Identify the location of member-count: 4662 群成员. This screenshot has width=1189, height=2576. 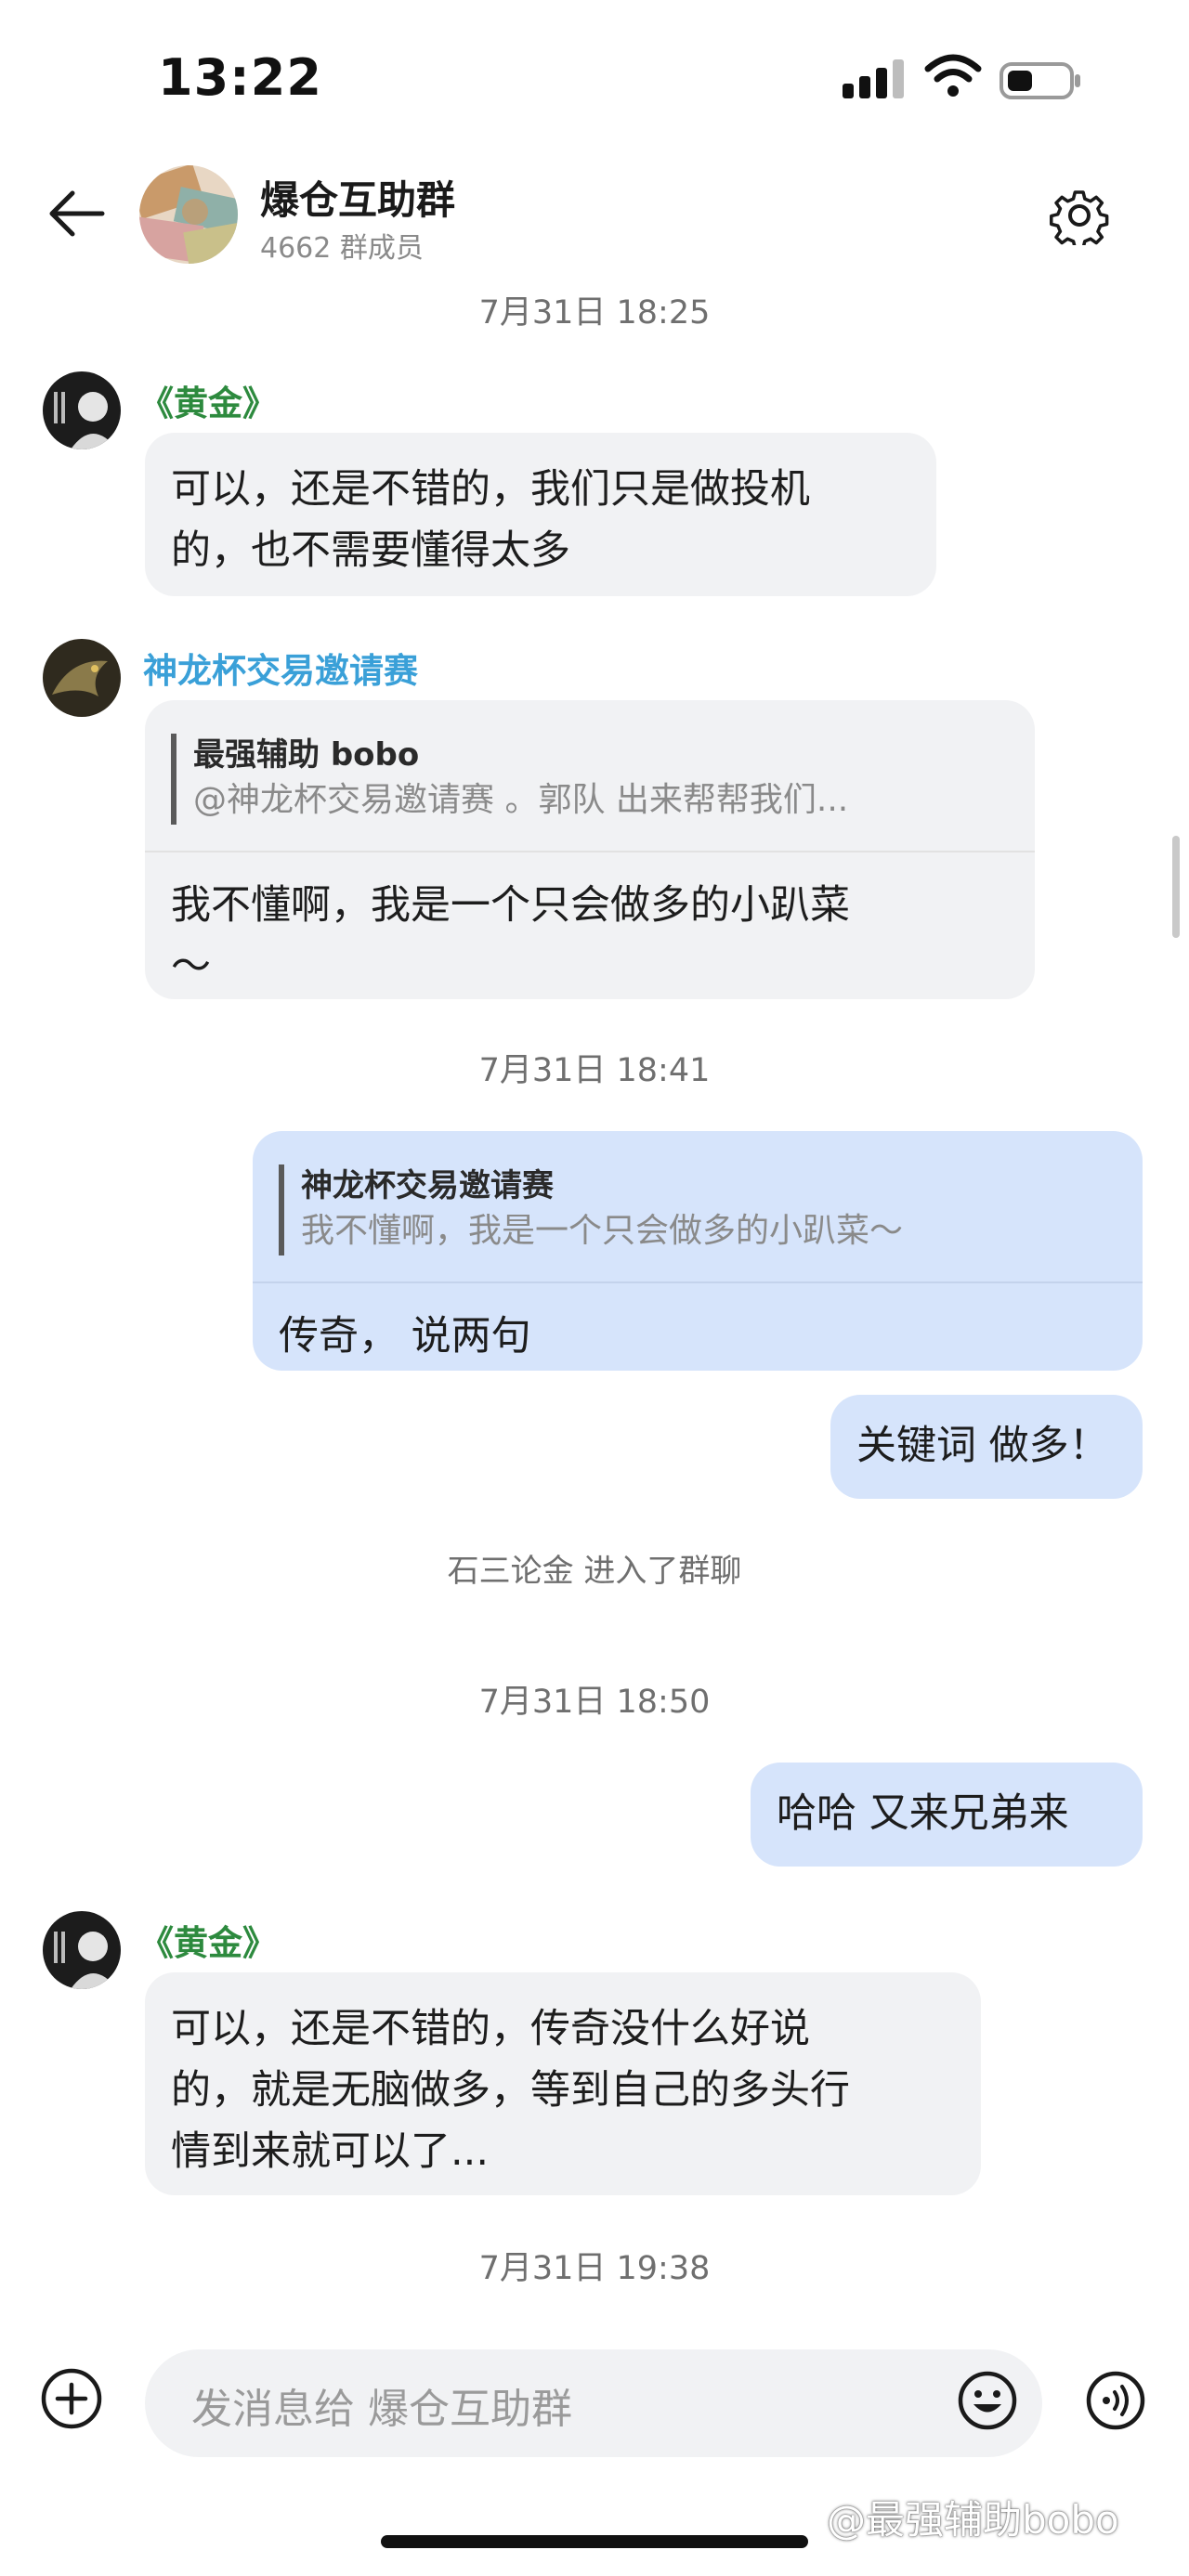
(342, 248).